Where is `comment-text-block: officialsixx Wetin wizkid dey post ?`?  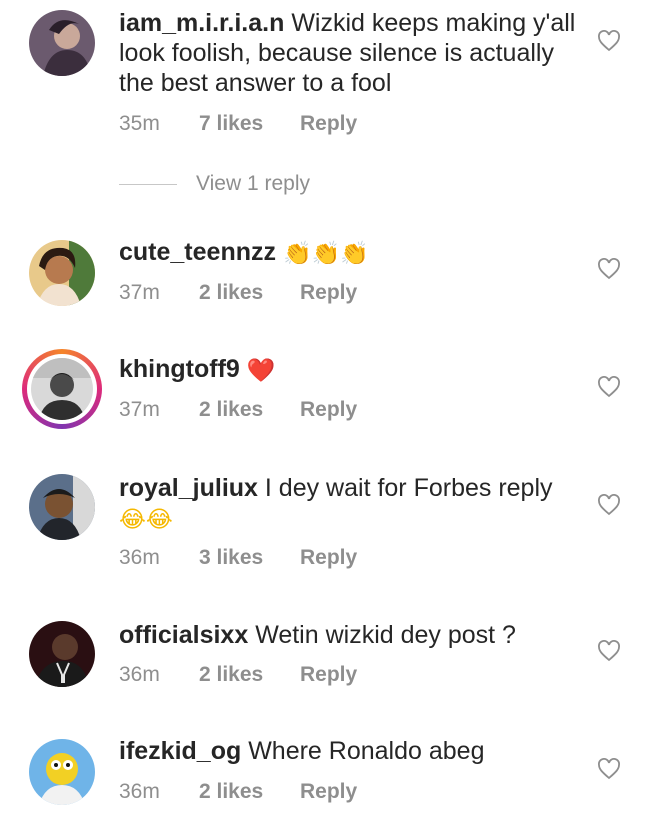
comment-text-block: officialsixx Wetin wizkid dey post ? is located at coordinates (354, 635).